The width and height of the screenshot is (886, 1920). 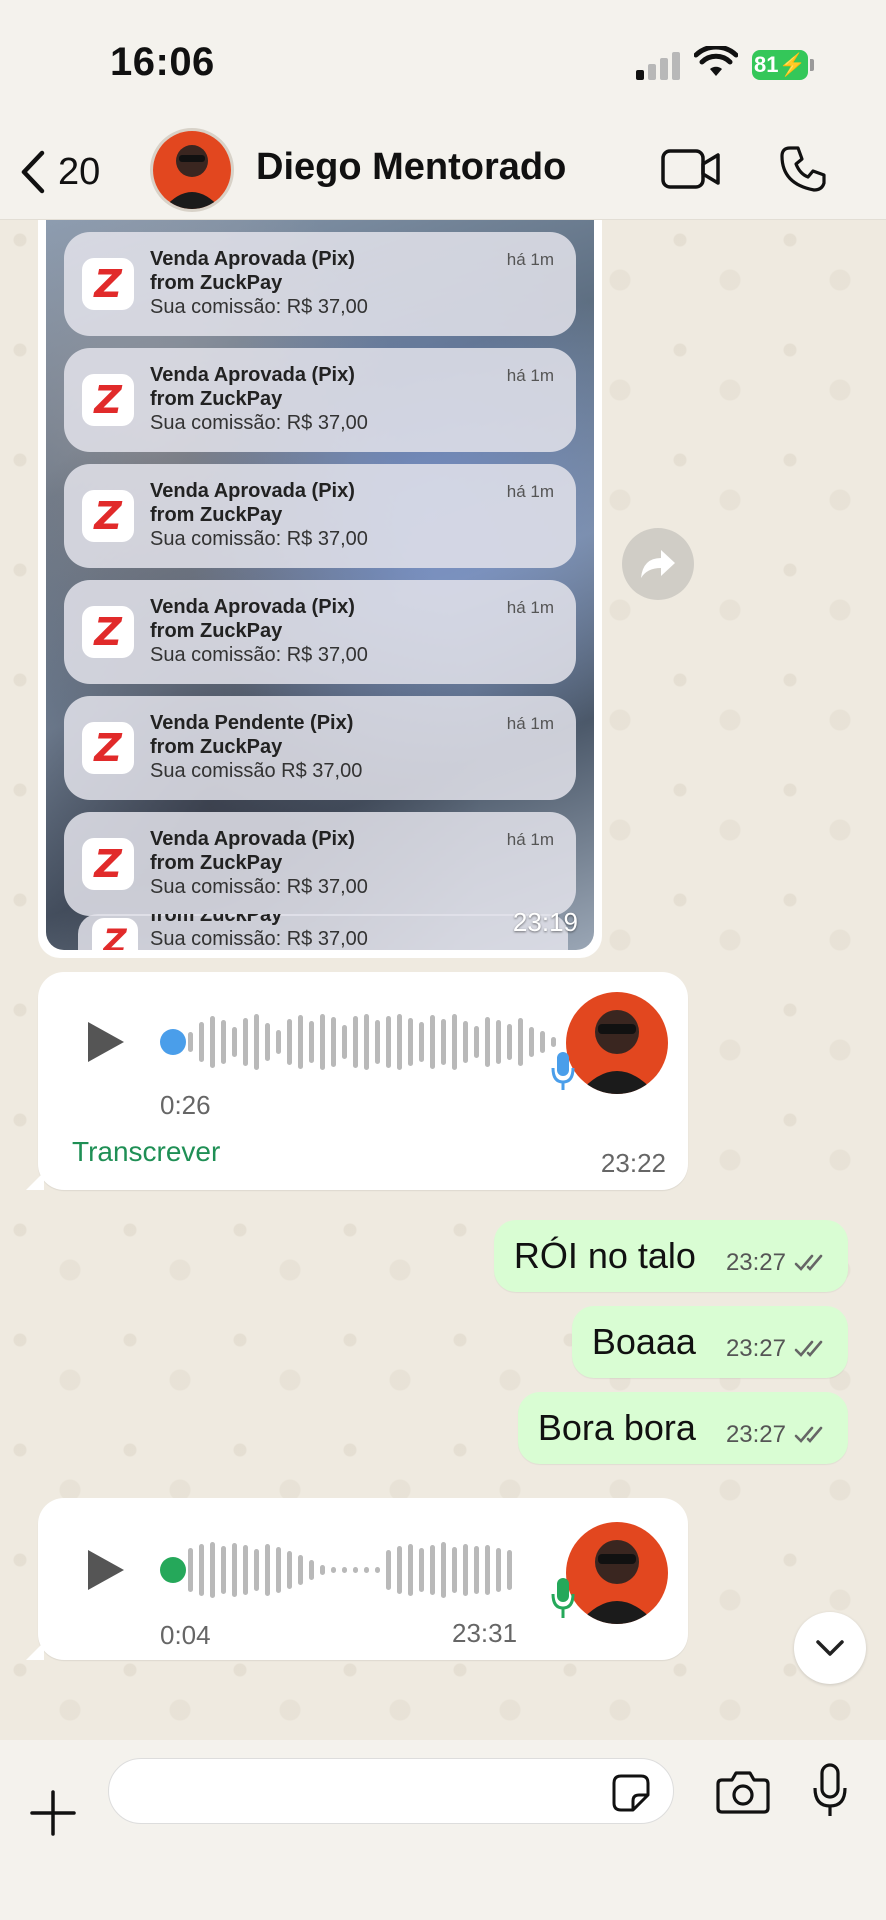 What do you see at coordinates (162, 62) in the screenshot?
I see `status-time: 16:06` at bounding box center [162, 62].